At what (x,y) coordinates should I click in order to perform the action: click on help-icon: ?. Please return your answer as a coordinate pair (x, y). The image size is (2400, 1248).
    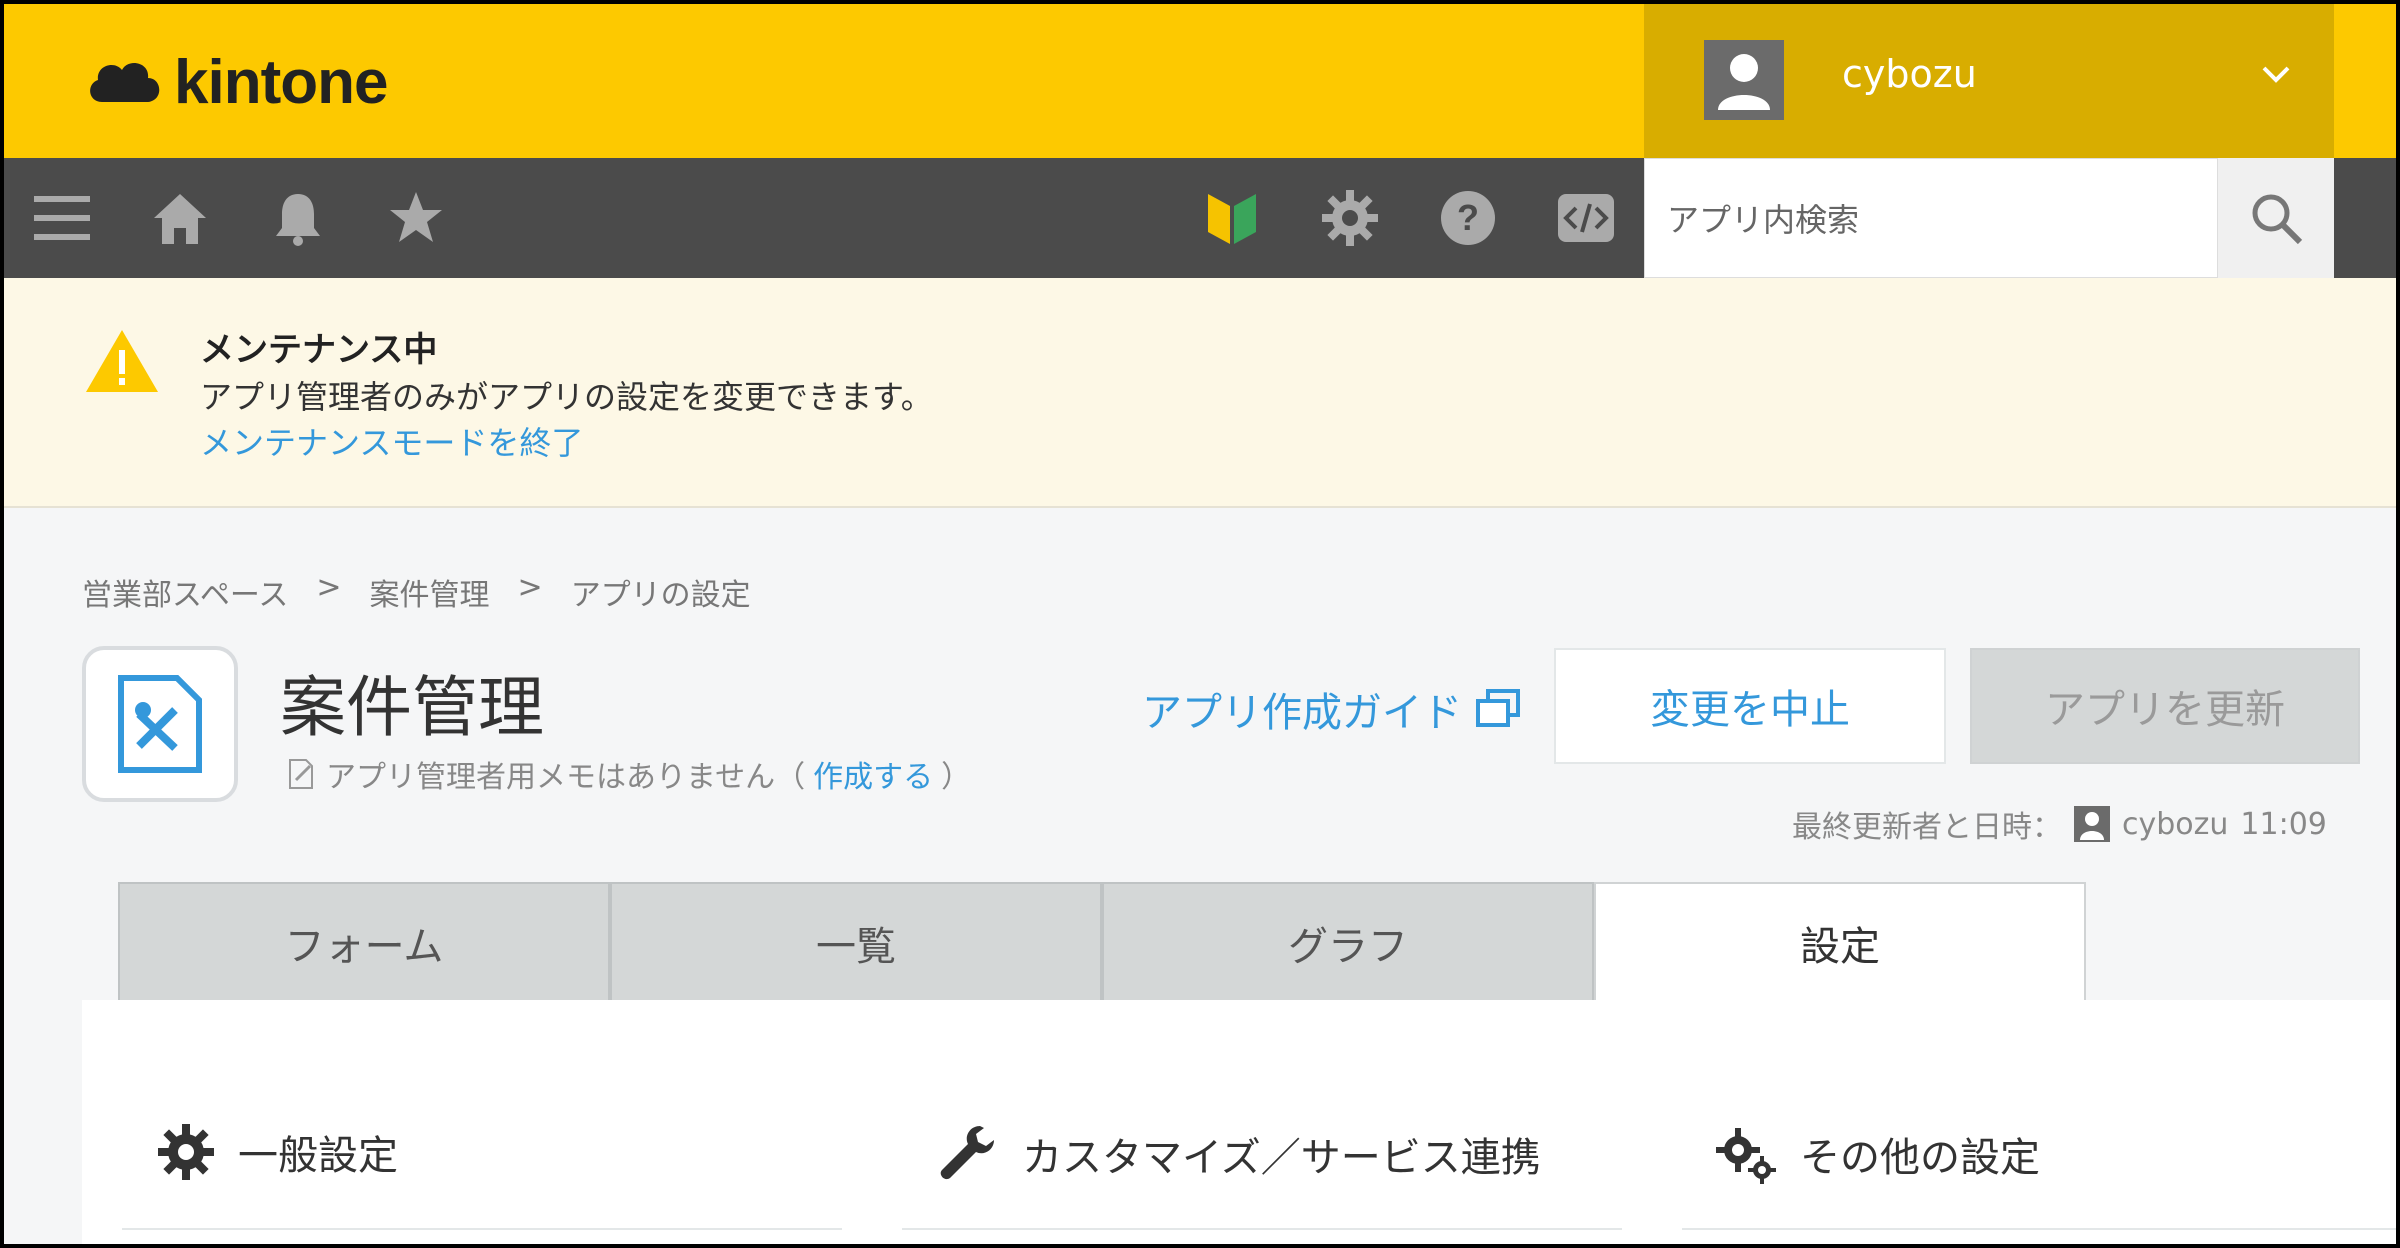
    Looking at the image, I should click on (1468, 218).